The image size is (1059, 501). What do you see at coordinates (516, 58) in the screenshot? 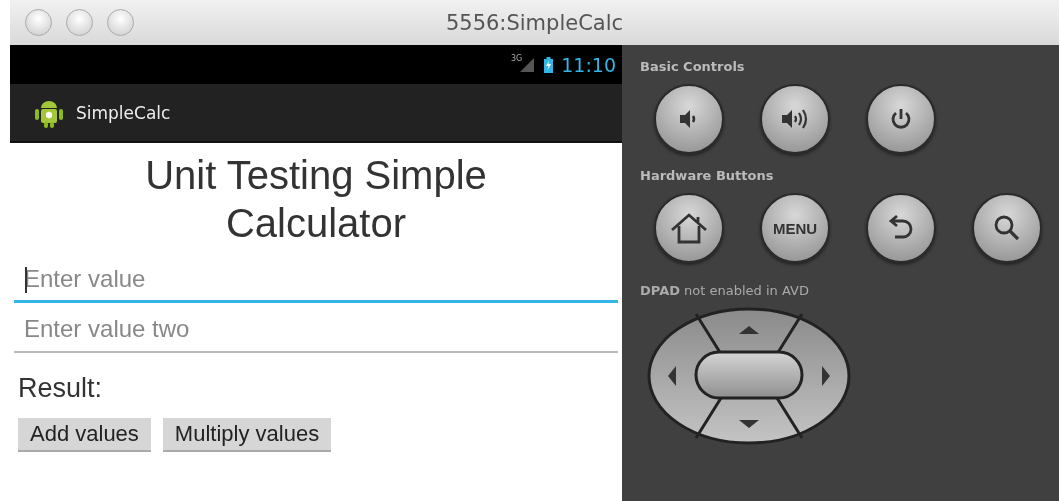
I see `network-type: 3G` at bounding box center [516, 58].